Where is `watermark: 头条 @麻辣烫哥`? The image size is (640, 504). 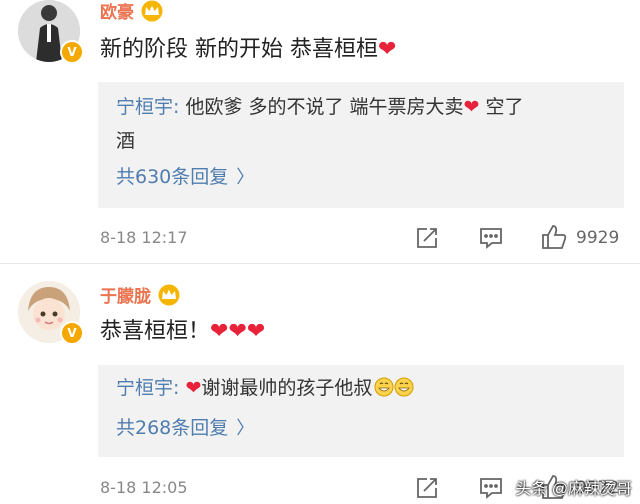 watermark: 头条 @麻辣烫哥 is located at coordinates (573, 489).